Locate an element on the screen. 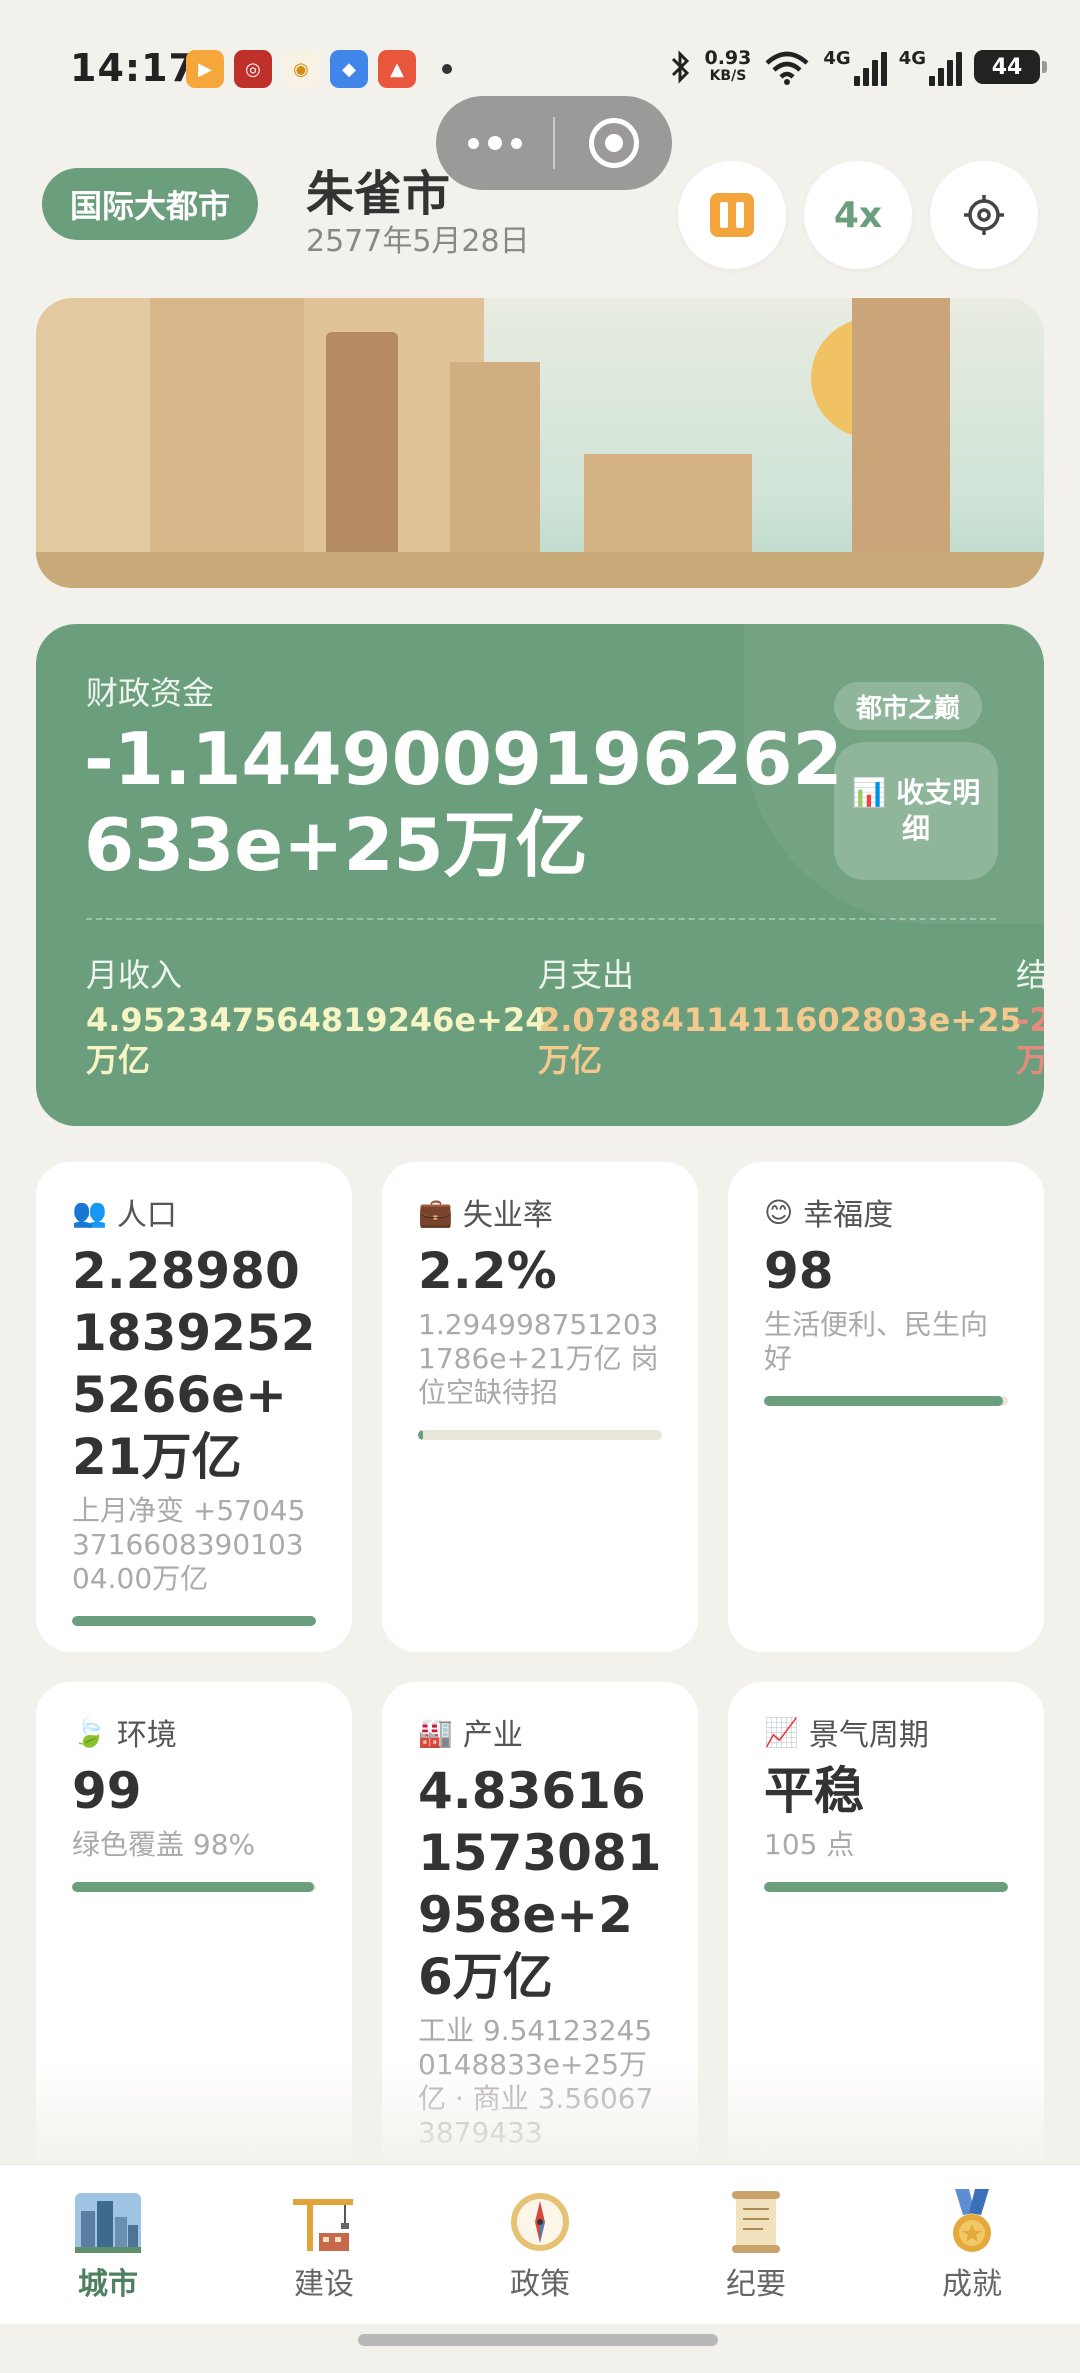 This screenshot has height=2373, width=1080. net-speed: 0.93 KB/S is located at coordinates (727, 67).